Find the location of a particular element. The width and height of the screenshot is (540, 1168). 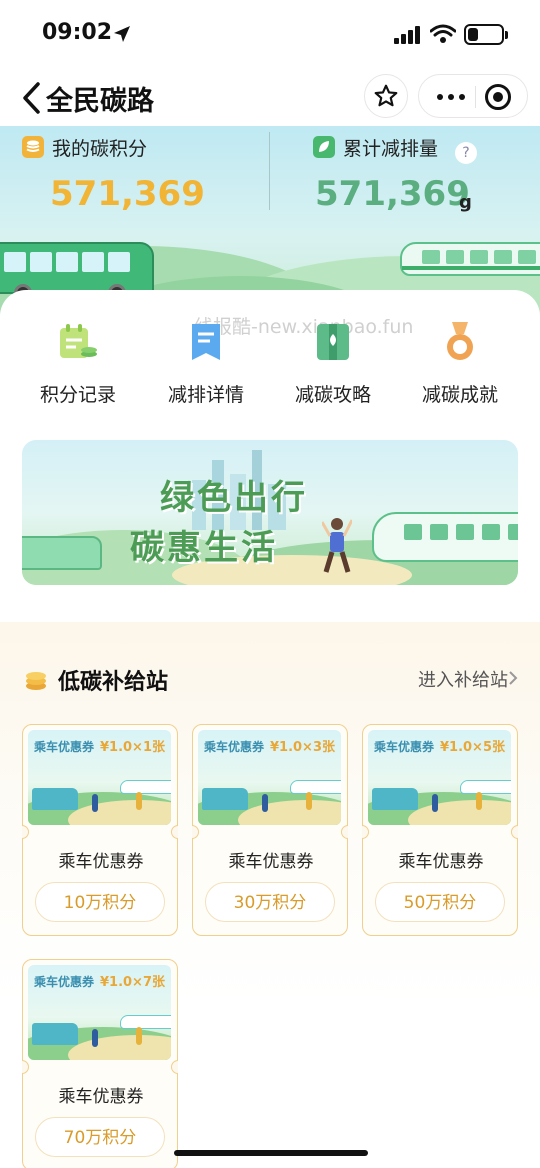

banner-line-2: 碳惠生活 is located at coordinates (204, 548).